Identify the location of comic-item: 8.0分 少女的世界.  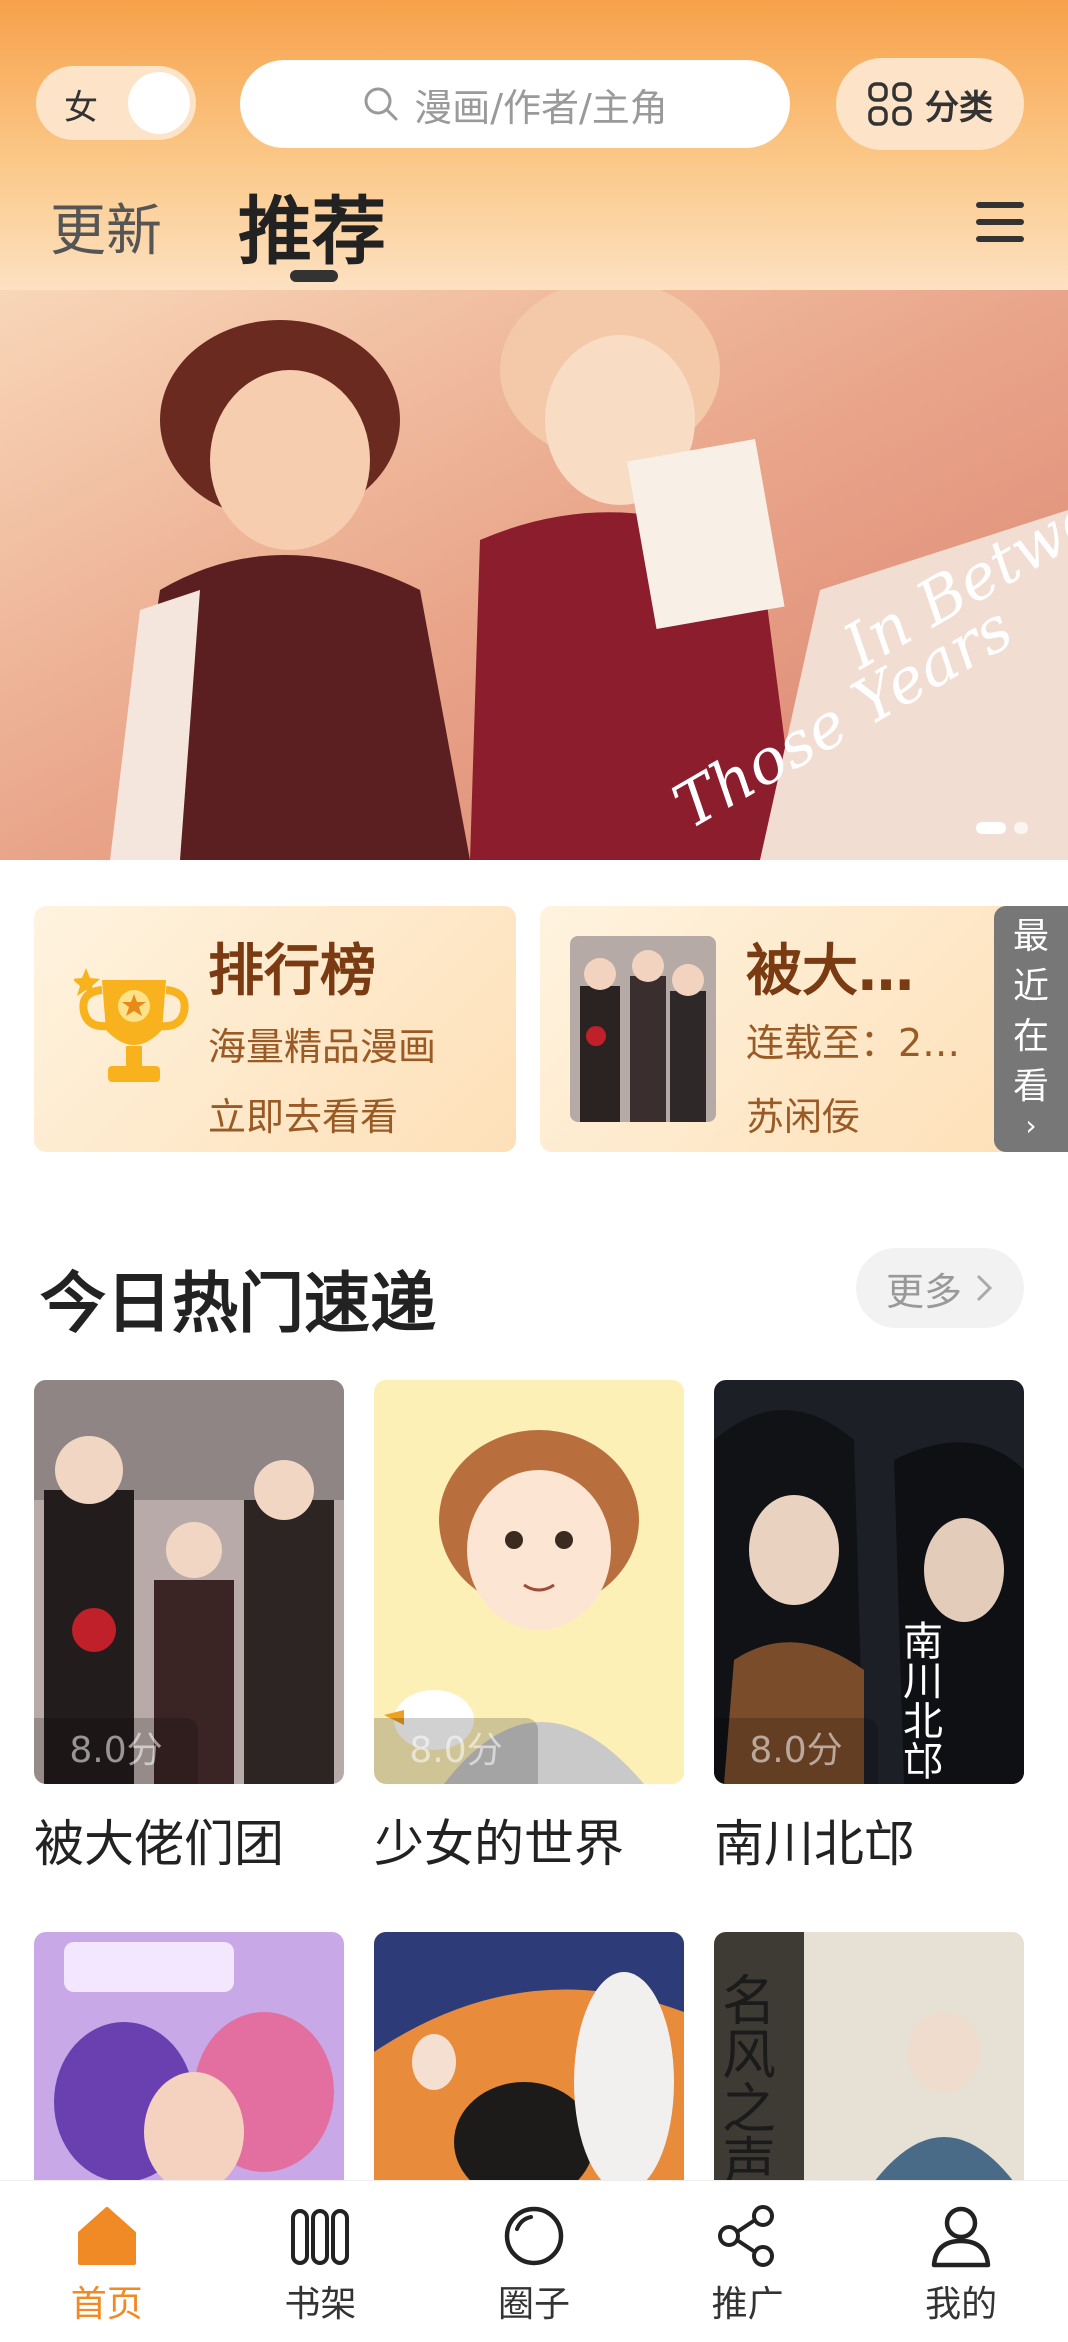
(529, 1628).